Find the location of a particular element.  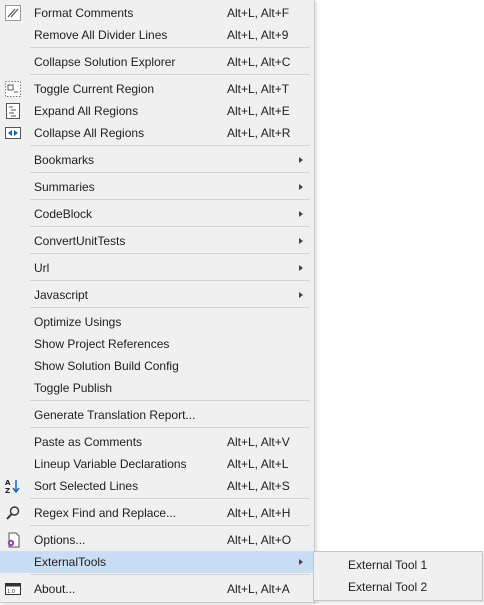

menu-item-collapse-regions: Collapse All Regions Alt+L, Alt+R is located at coordinates (157, 133).